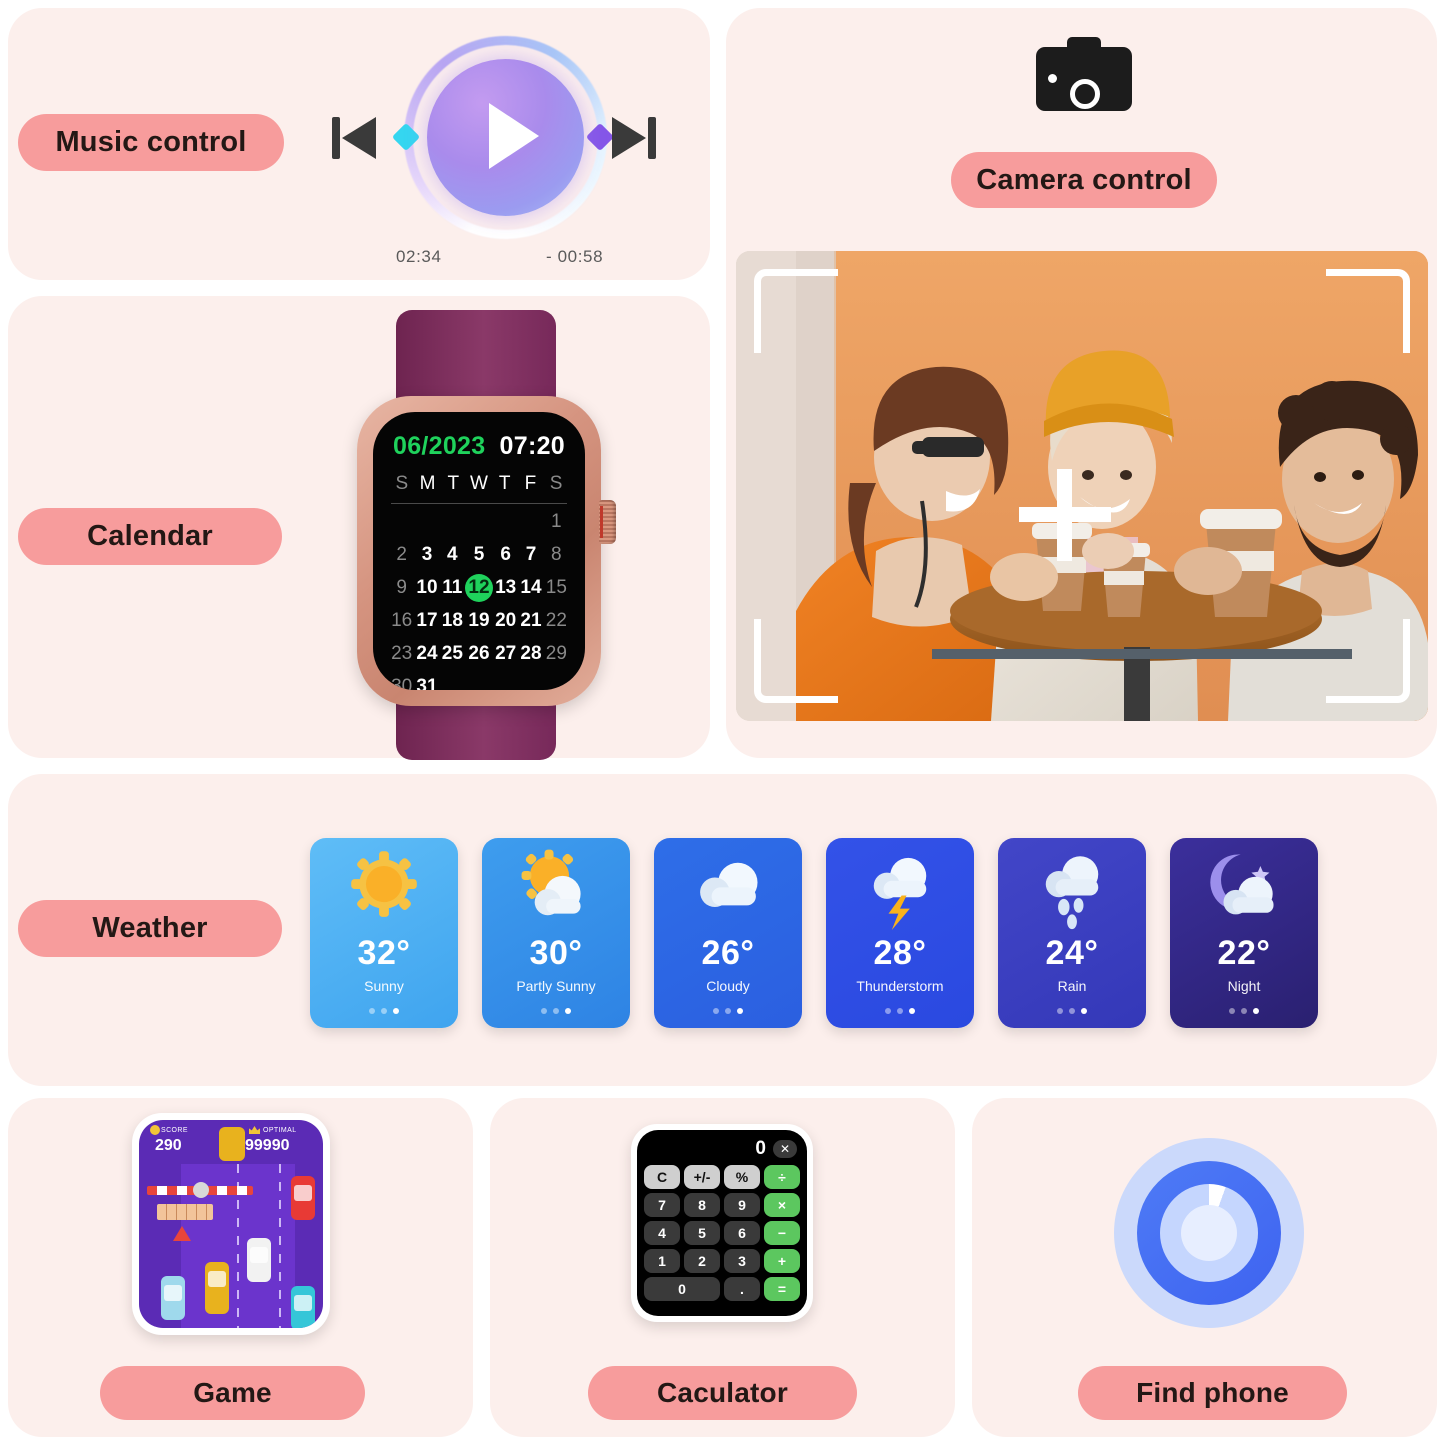  Describe the element at coordinates (150, 536) in the screenshot. I see `label-calendar: Calendar` at that location.